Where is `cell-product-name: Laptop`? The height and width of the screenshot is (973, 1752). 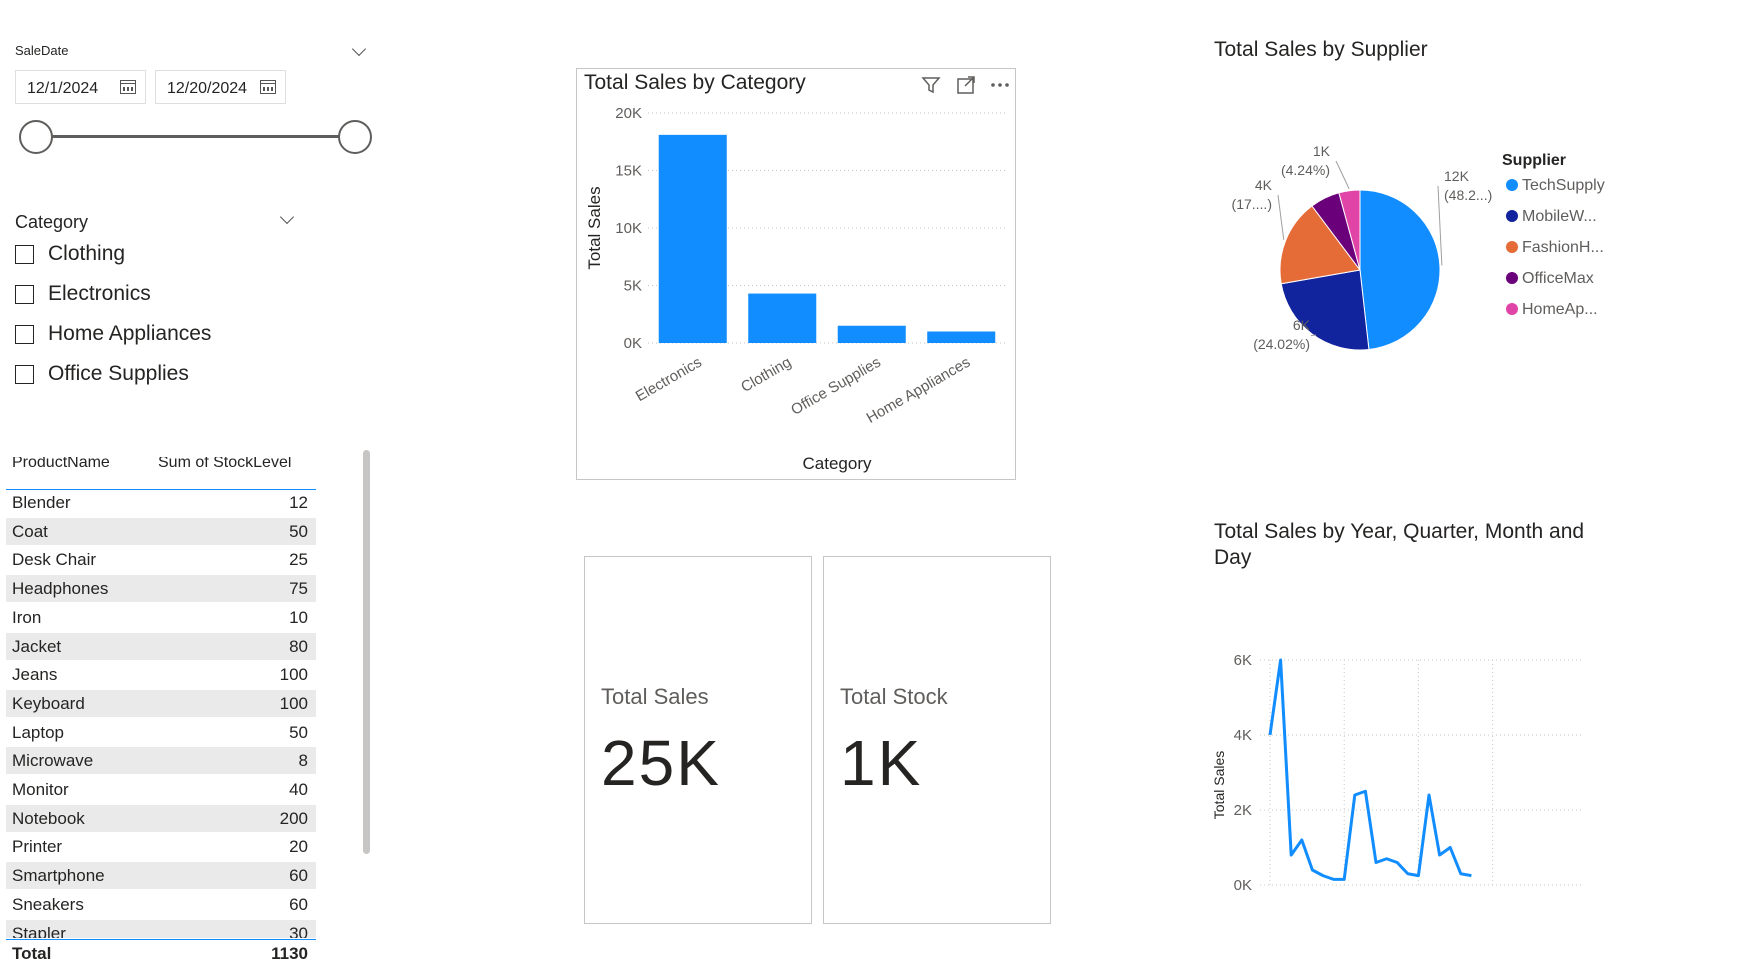
cell-product-name: Laptop is located at coordinates (38, 732).